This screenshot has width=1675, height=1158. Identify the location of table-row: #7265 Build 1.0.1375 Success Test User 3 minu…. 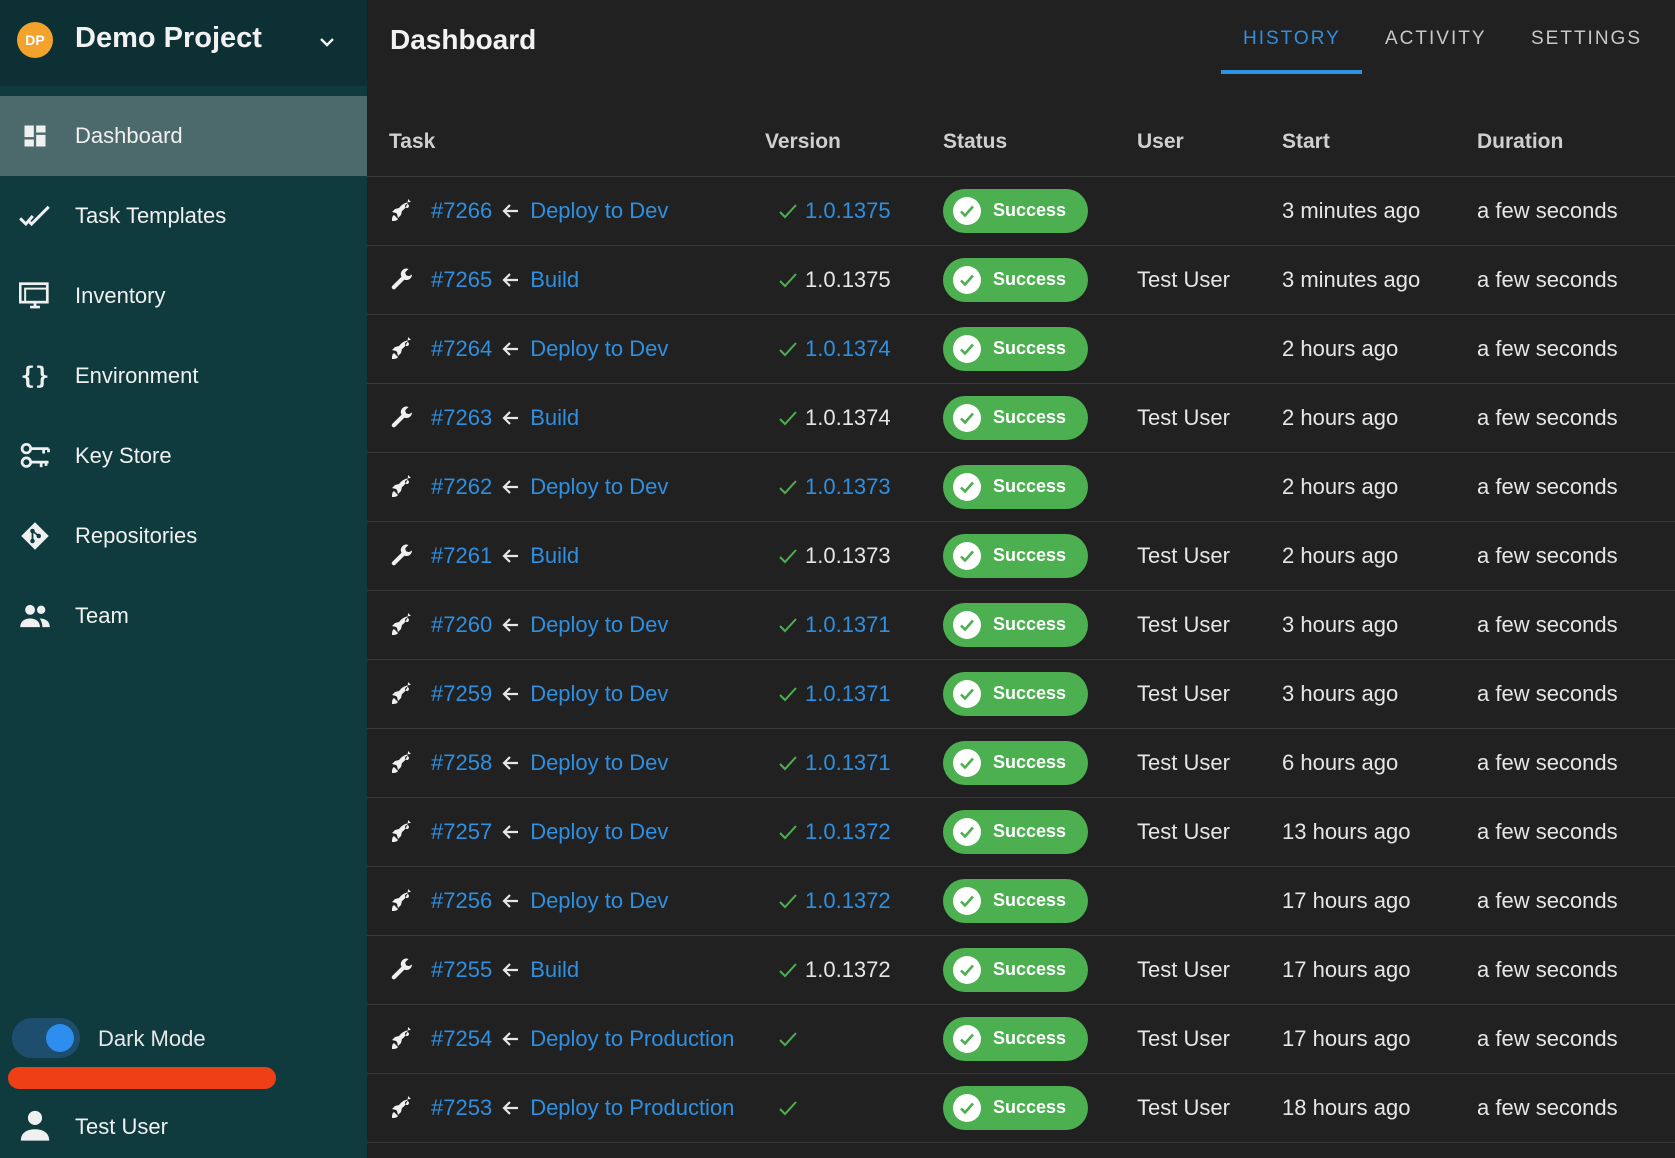
(1021, 280).